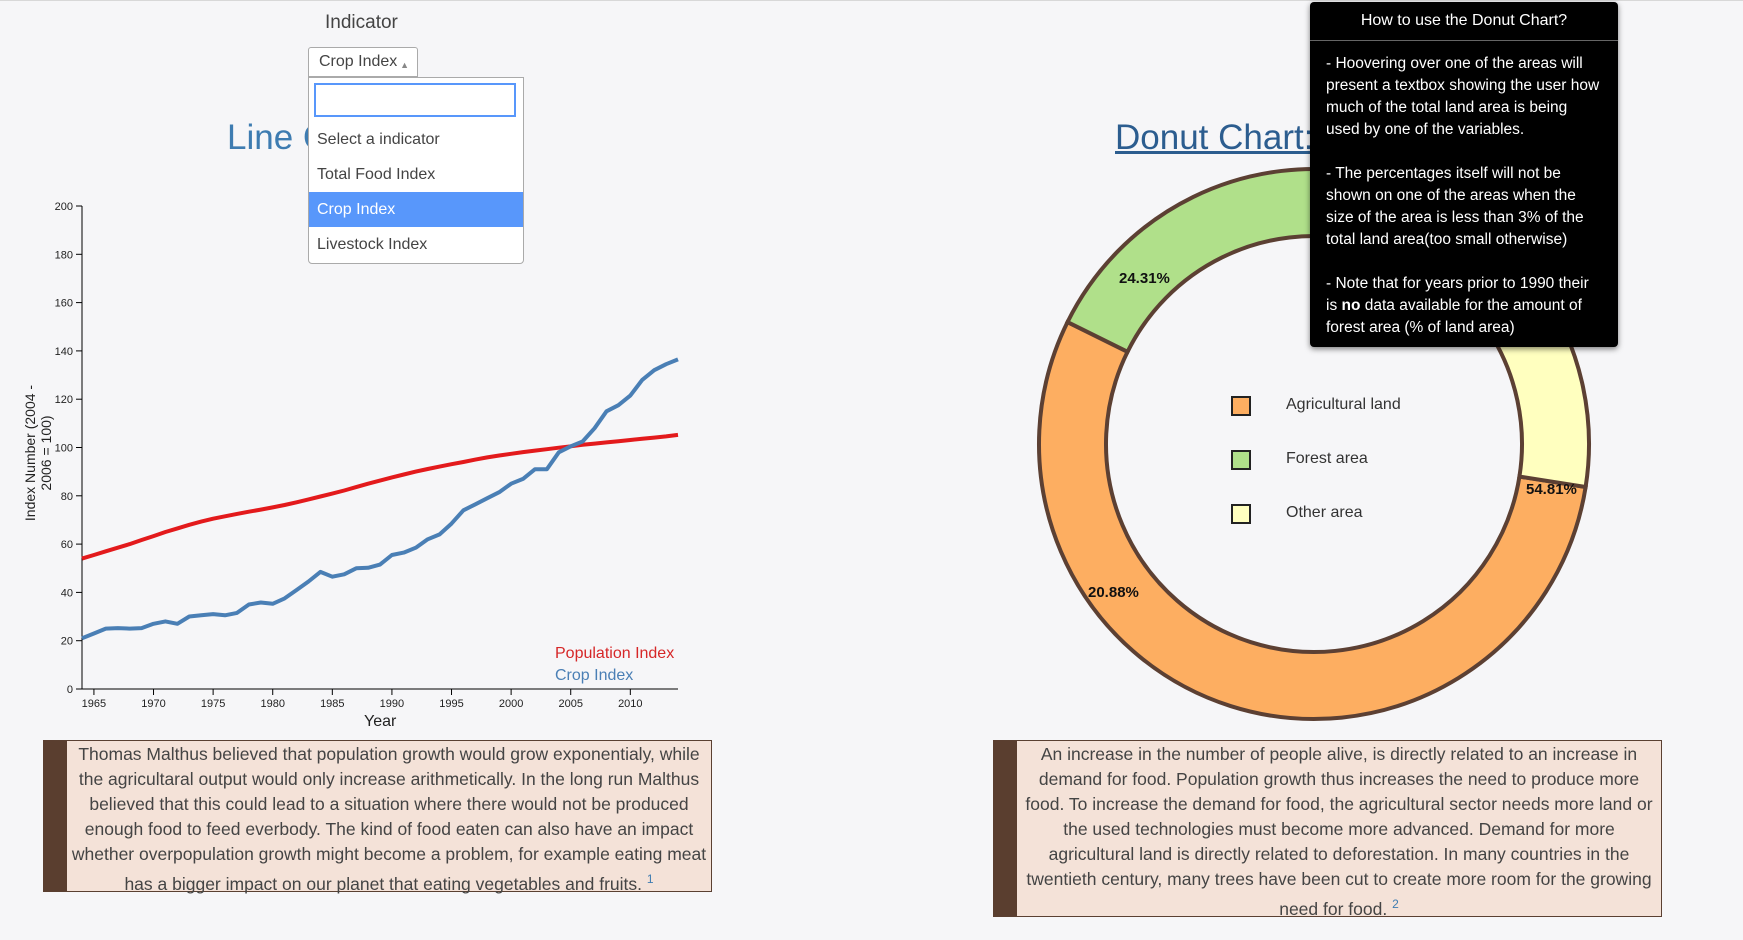 Image resolution: width=1743 pixels, height=940 pixels. Describe the element at coordinates (1324, 512) in the screenshot. I see `legend-other-area: Other area` at that location.